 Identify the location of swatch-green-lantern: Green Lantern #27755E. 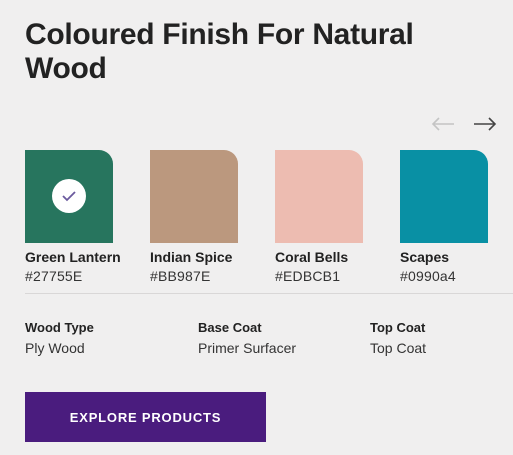
(82, 217).